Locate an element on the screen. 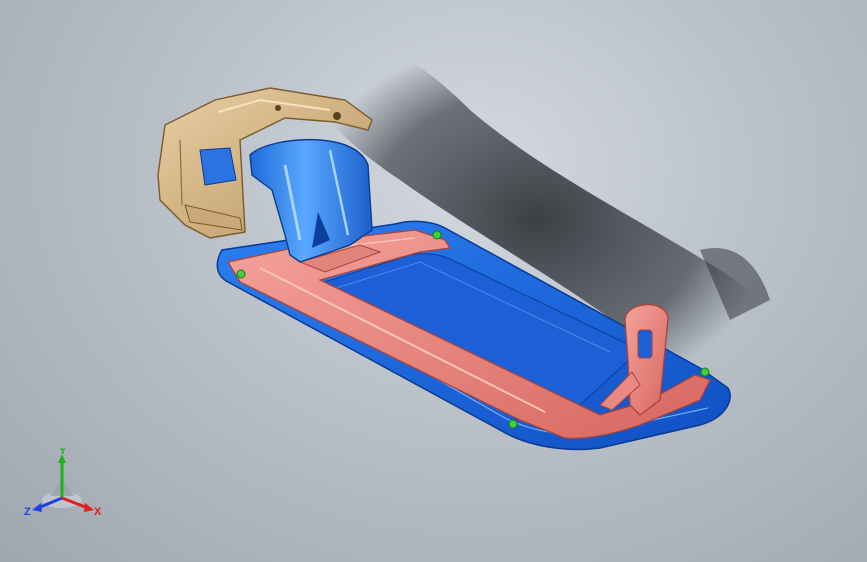 The height and width of the screenshot is (562, 867). reference-triad: Y X Z is located at coordinates (64, 486).